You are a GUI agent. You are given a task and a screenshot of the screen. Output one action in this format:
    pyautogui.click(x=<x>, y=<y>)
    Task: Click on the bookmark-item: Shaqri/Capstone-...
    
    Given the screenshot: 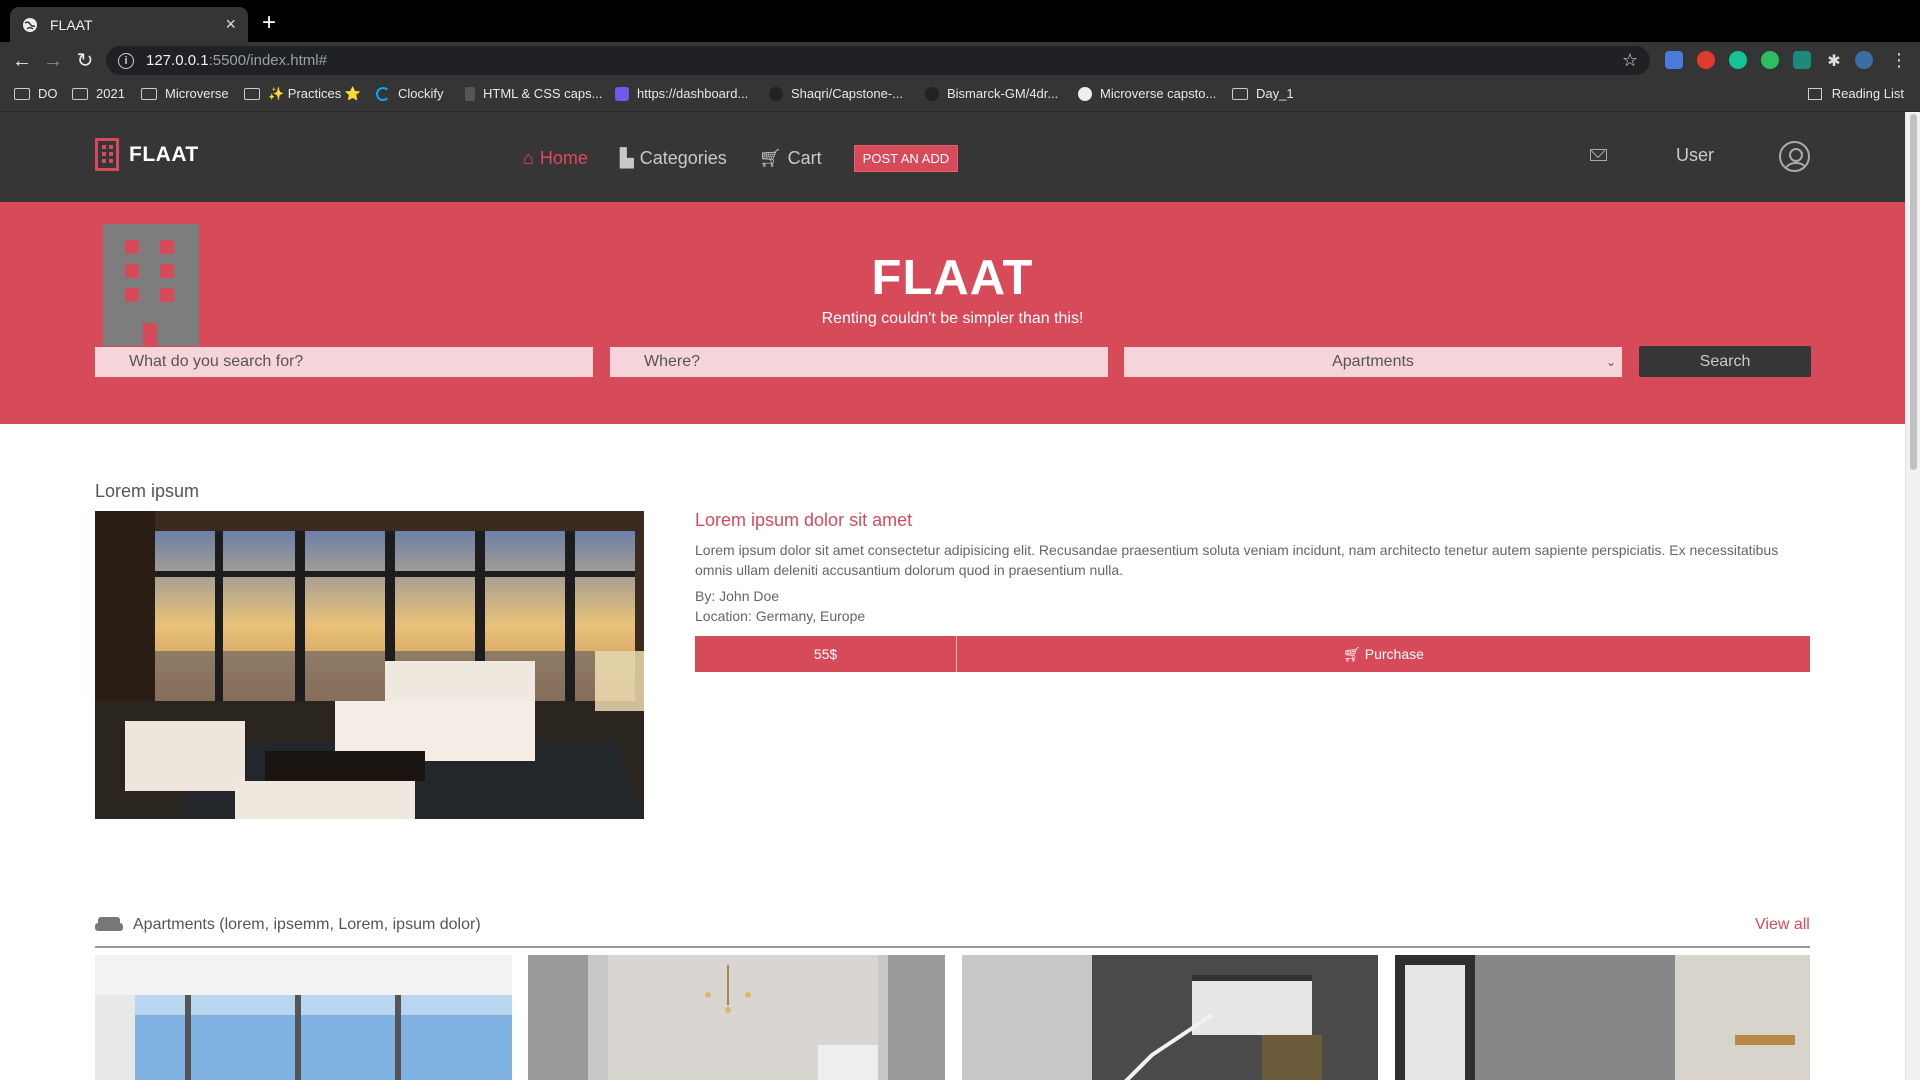 What is the action you would take?
    pyautogui.click(x=836, y=93)
    